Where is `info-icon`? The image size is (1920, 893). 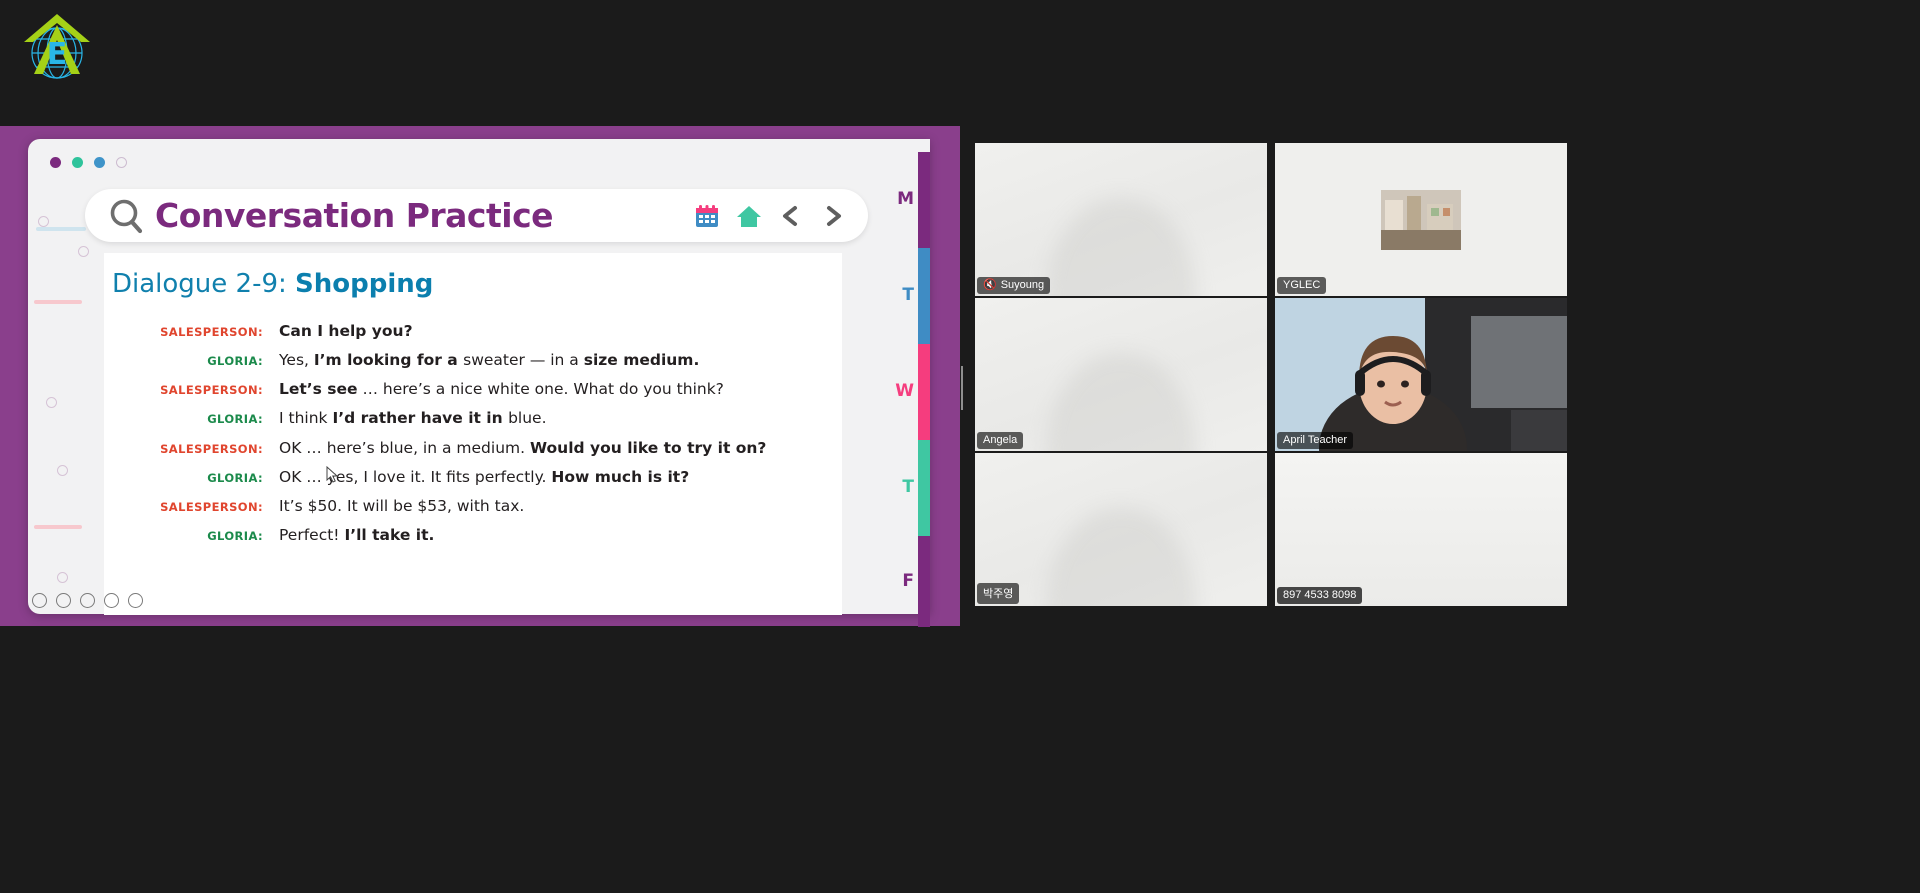 info-icon is located at coordinates (39, 600).